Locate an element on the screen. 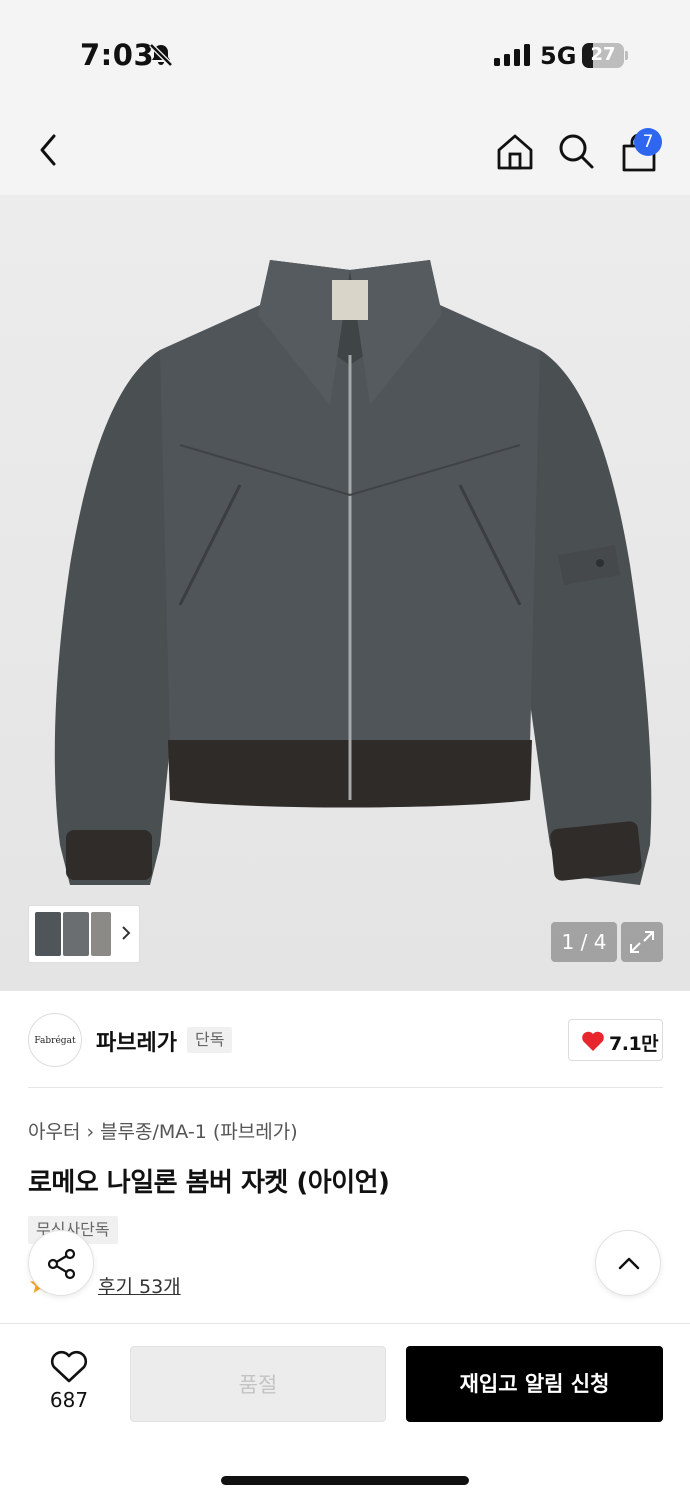 This screenshot has height=1500, width=690. review-link: 후기 53개 is located at coordinates (139, 1285).